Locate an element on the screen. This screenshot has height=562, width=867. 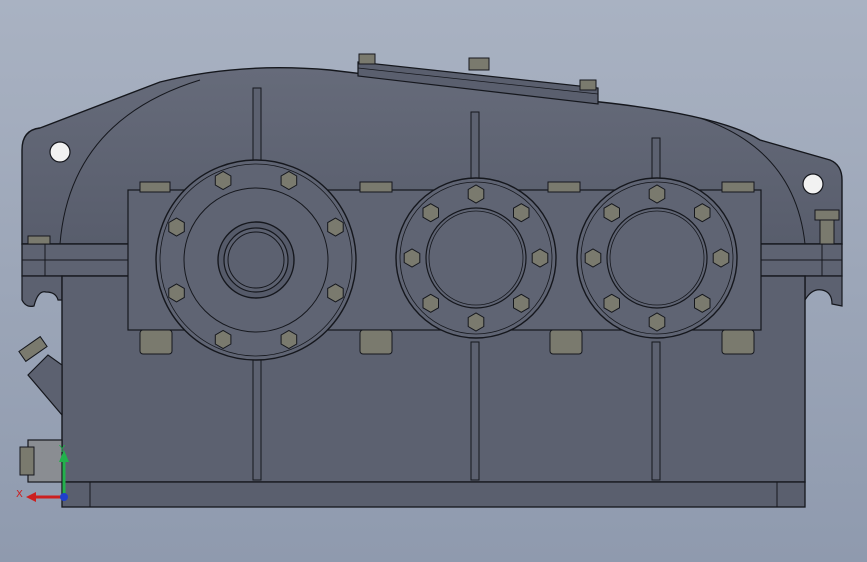
lifting-eye-right is located at coordinates (813, 184).